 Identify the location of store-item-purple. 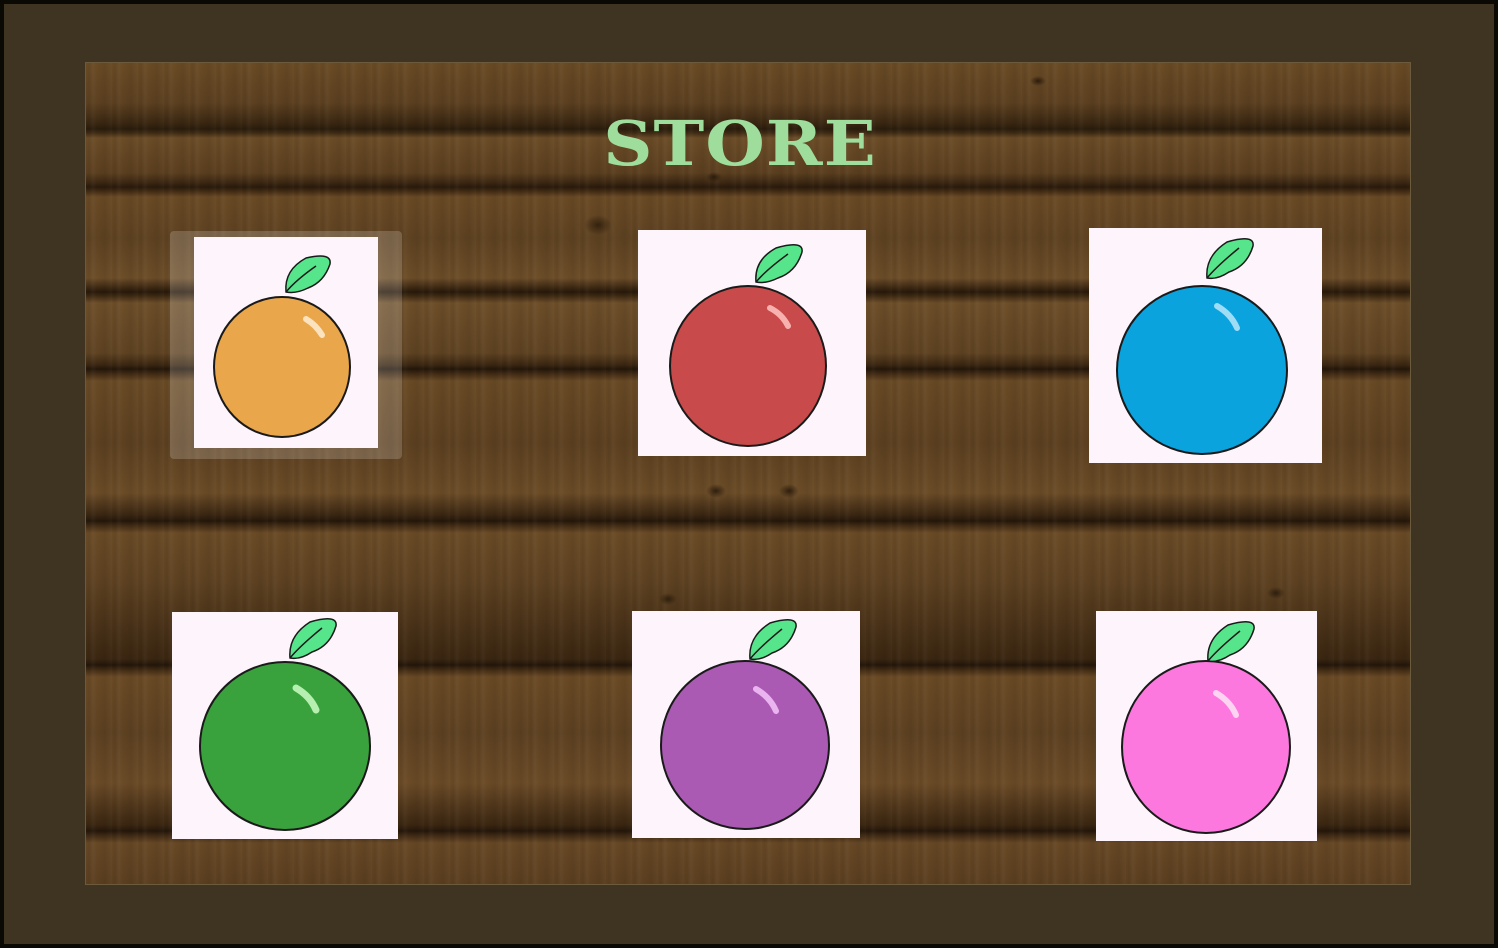
(746, 724).